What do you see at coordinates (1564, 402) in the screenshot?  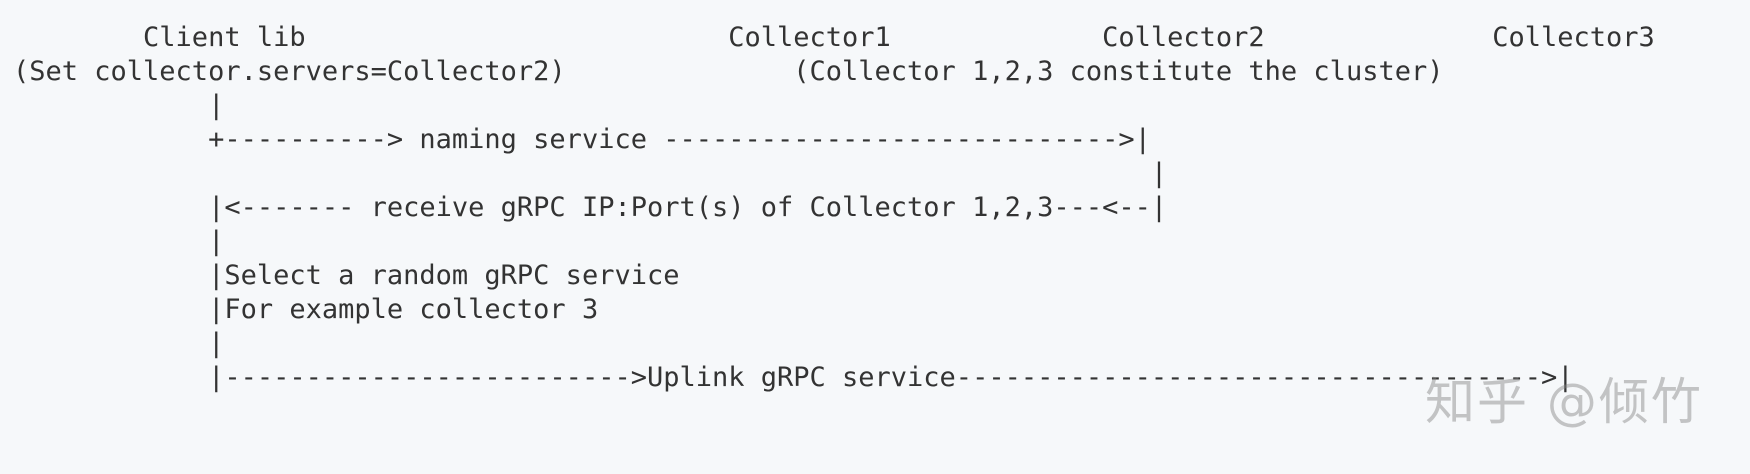 I see `zhihu-watermark: 知乎 @倾竹` at bounding box center [1564, 402].